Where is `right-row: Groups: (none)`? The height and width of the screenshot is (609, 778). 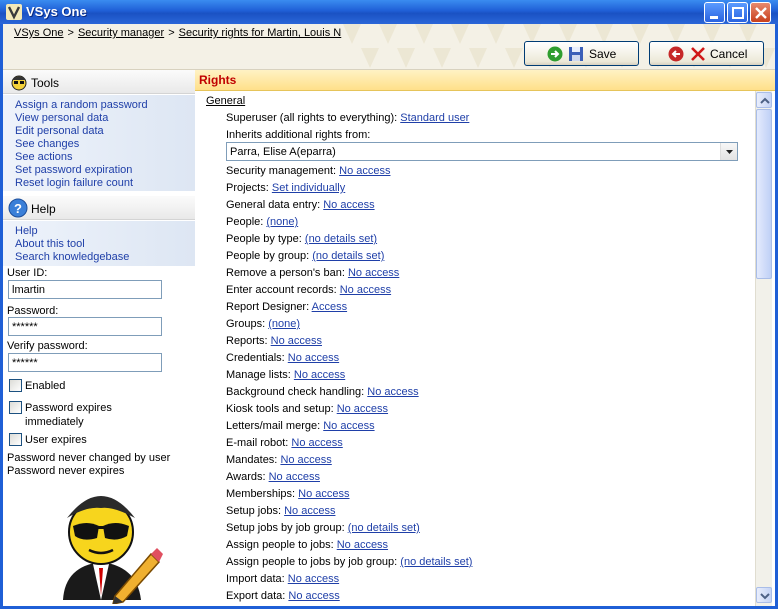
right-row: Groups: (none) is located at coordinates (263, 324).